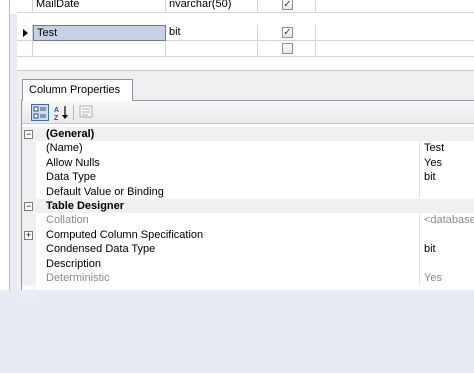 The width and height of the screenshot is (474, 373). I want to click on property-name: Computed Column Specification, so click(125, 234).